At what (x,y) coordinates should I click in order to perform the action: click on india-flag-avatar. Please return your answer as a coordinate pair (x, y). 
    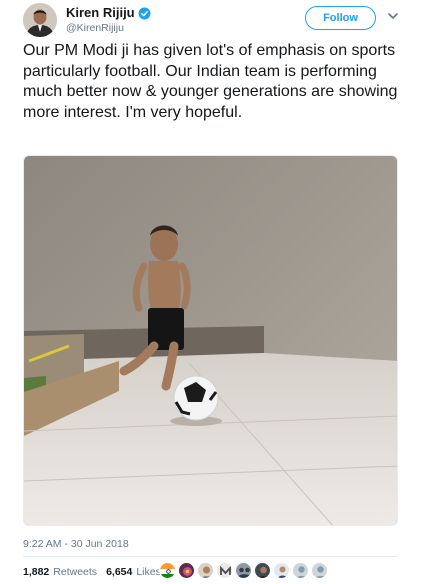
    Looking at the image, I should click on (167, 570).